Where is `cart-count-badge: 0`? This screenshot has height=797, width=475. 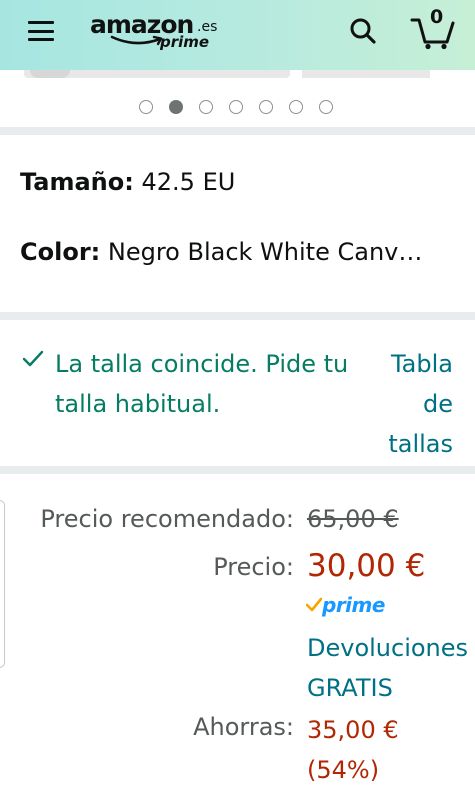
cart-count-badge: 0 is located at coordinates (437, 17).